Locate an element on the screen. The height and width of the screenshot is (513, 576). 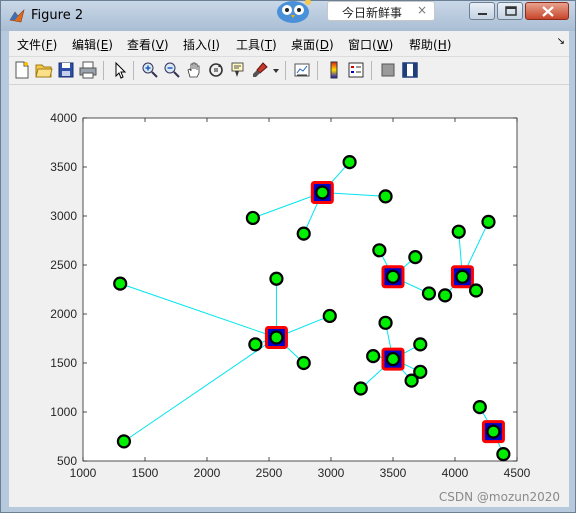
save-icon is located at coordinates (66, 70).